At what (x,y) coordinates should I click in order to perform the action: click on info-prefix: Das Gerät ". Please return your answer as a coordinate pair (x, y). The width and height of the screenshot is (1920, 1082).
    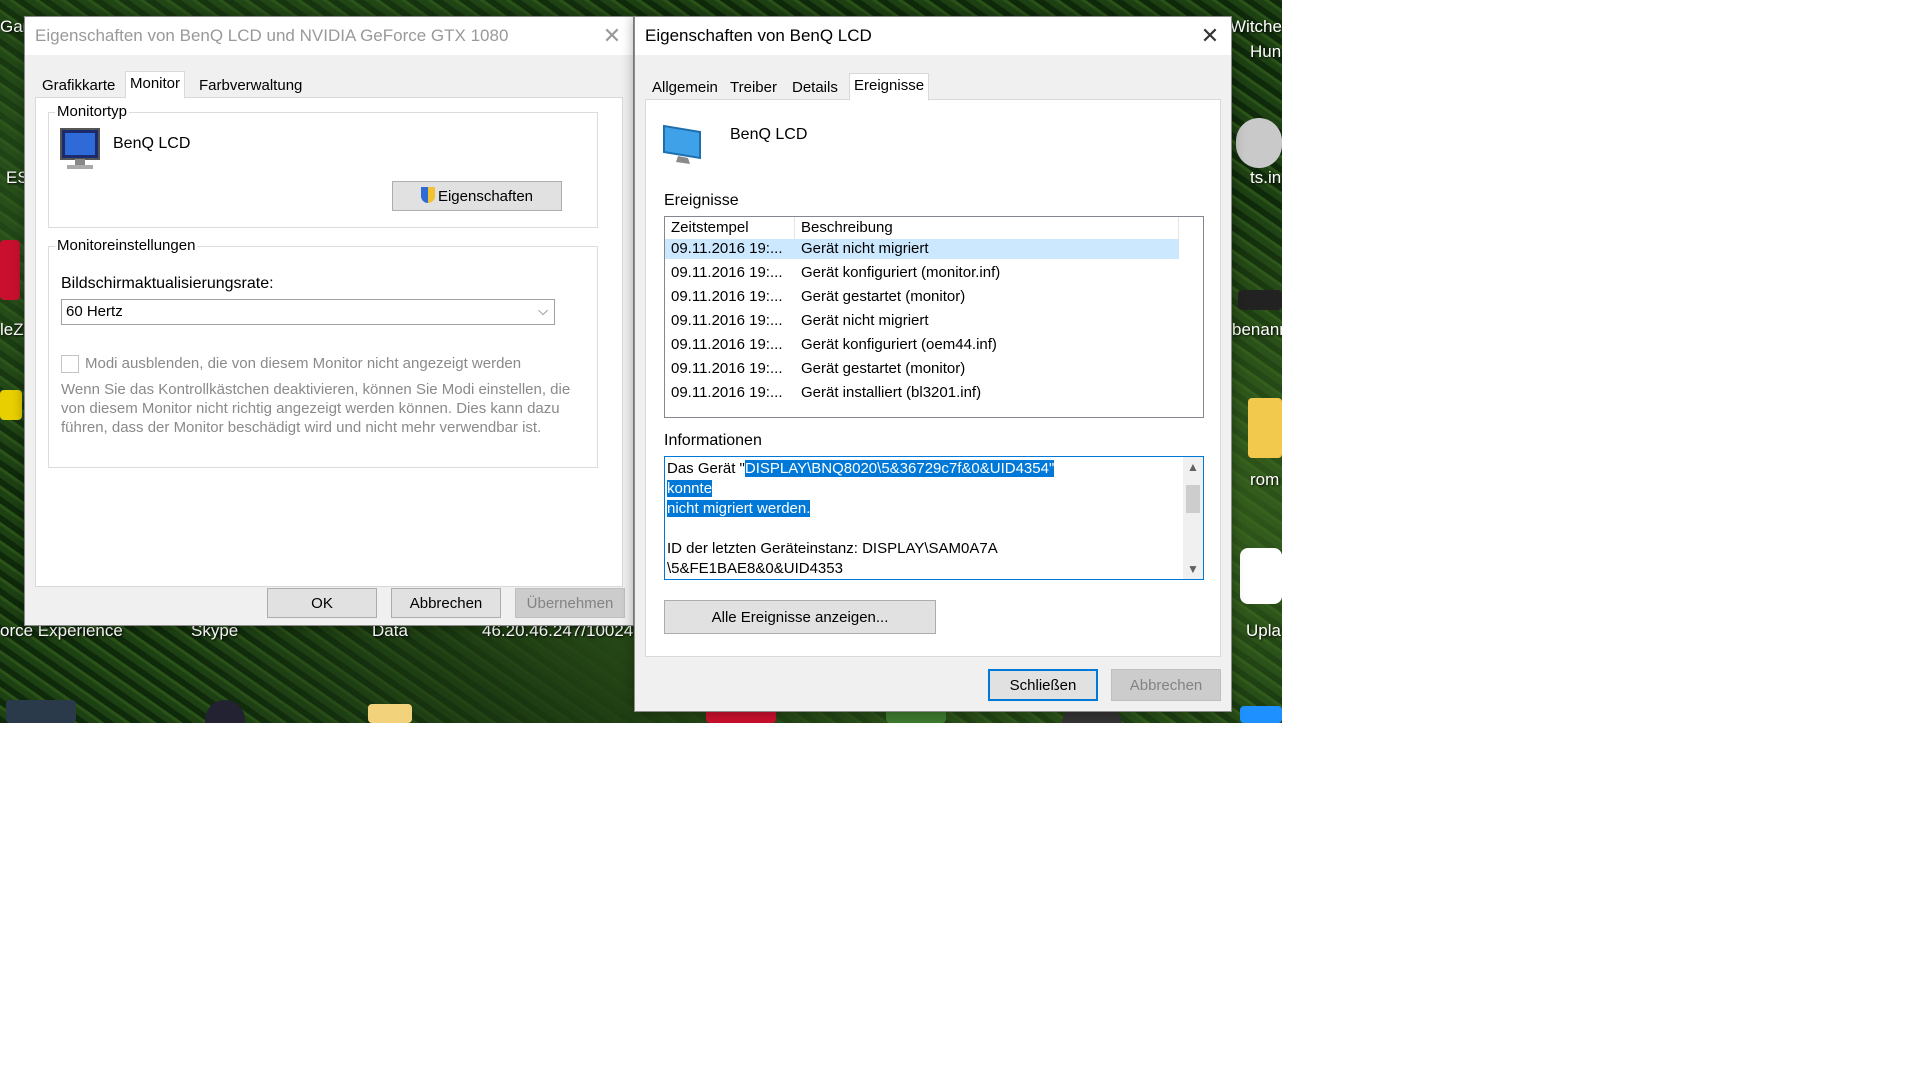
    Looking at the image, I should click on (706, 468).